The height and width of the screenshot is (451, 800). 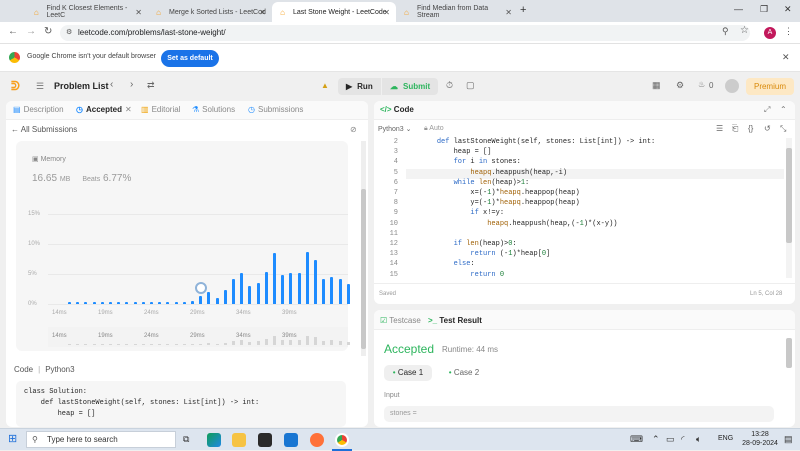 I want to click on profile-avatar: A, so click(x=770, y=33).